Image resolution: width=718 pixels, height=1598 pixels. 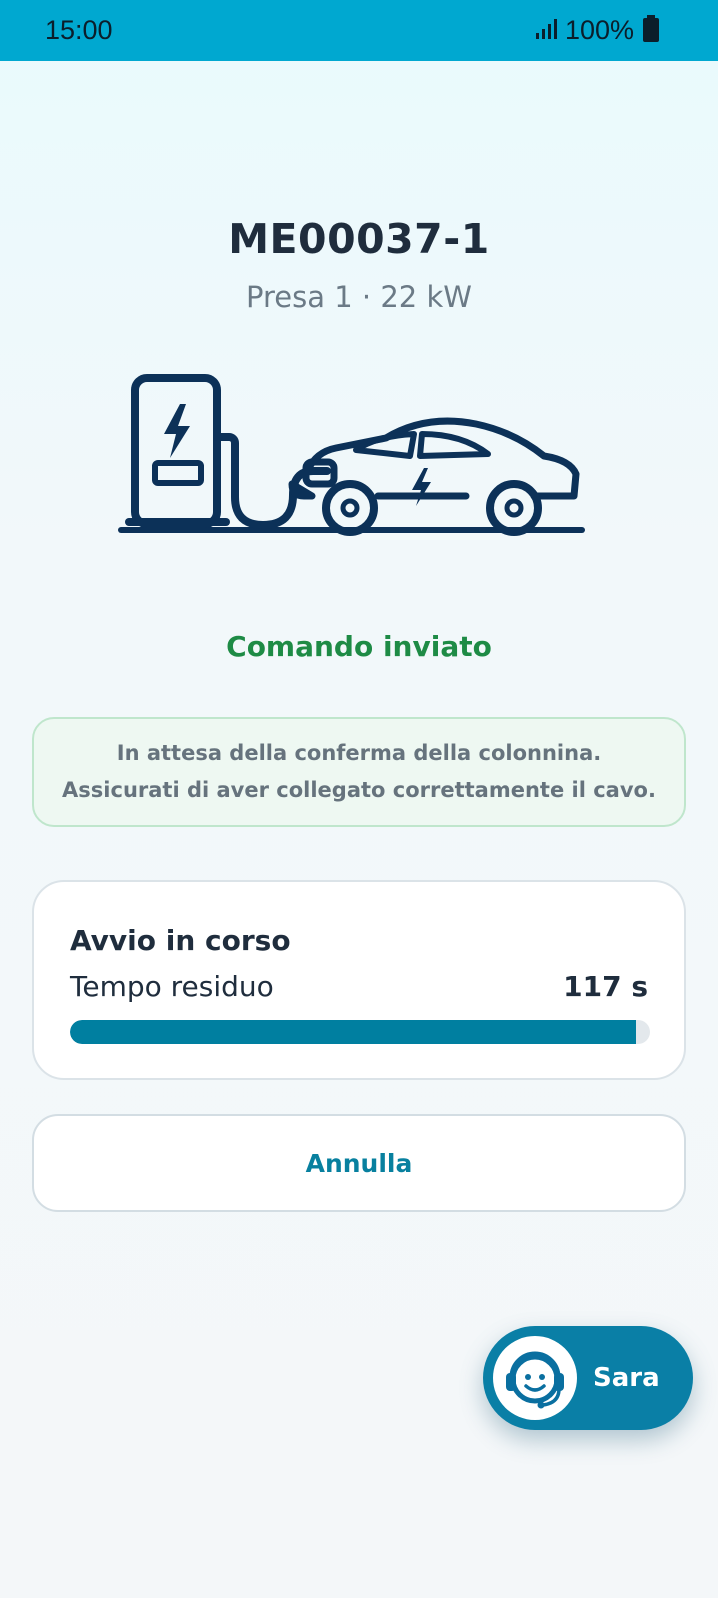 What do you see at coordinates (651, 30) in the screenshot?
I see `battery-icon` at bounding box center [651, 30].